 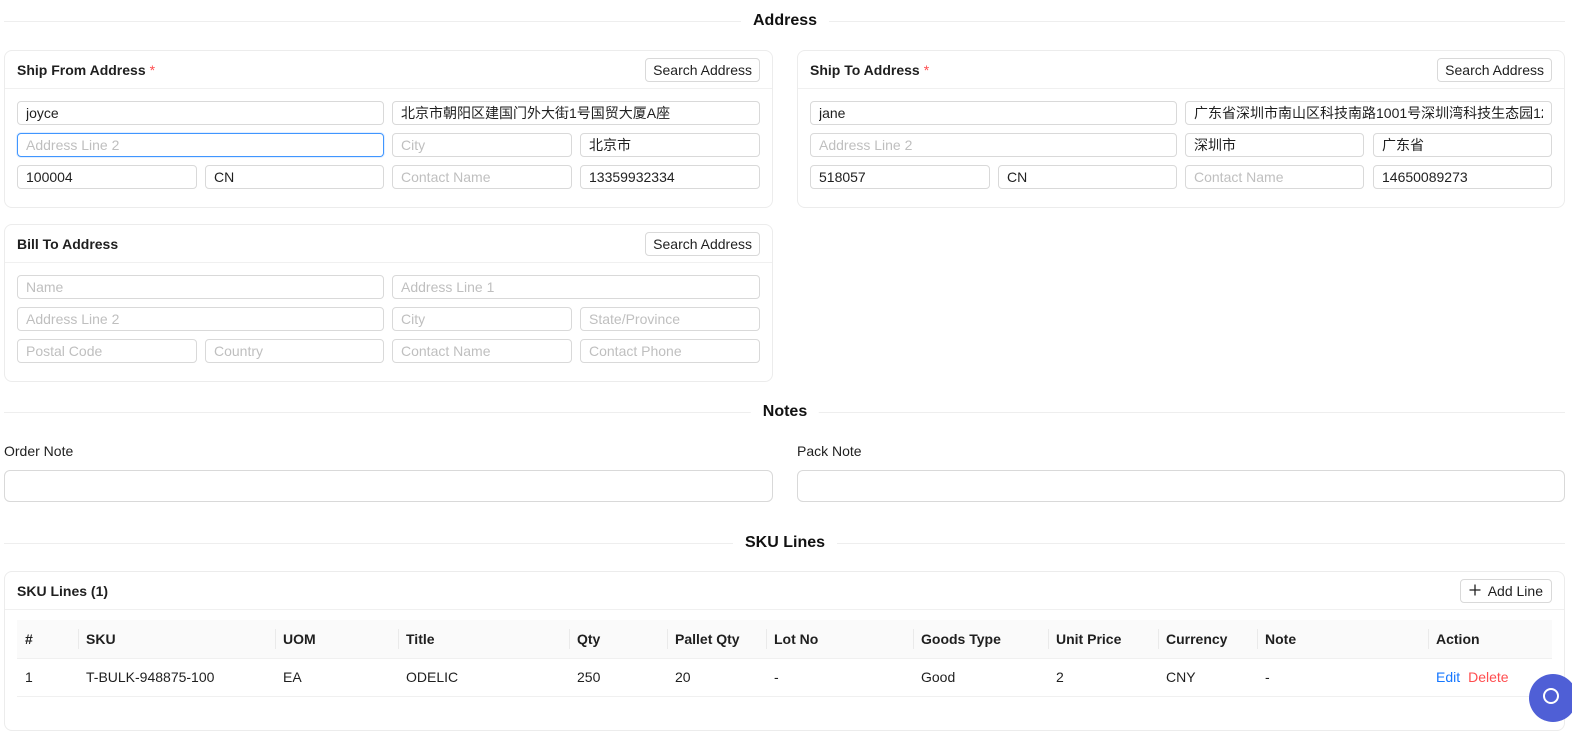 I want to click on add-line-label: Add Line, so click(x=1515, y=590).